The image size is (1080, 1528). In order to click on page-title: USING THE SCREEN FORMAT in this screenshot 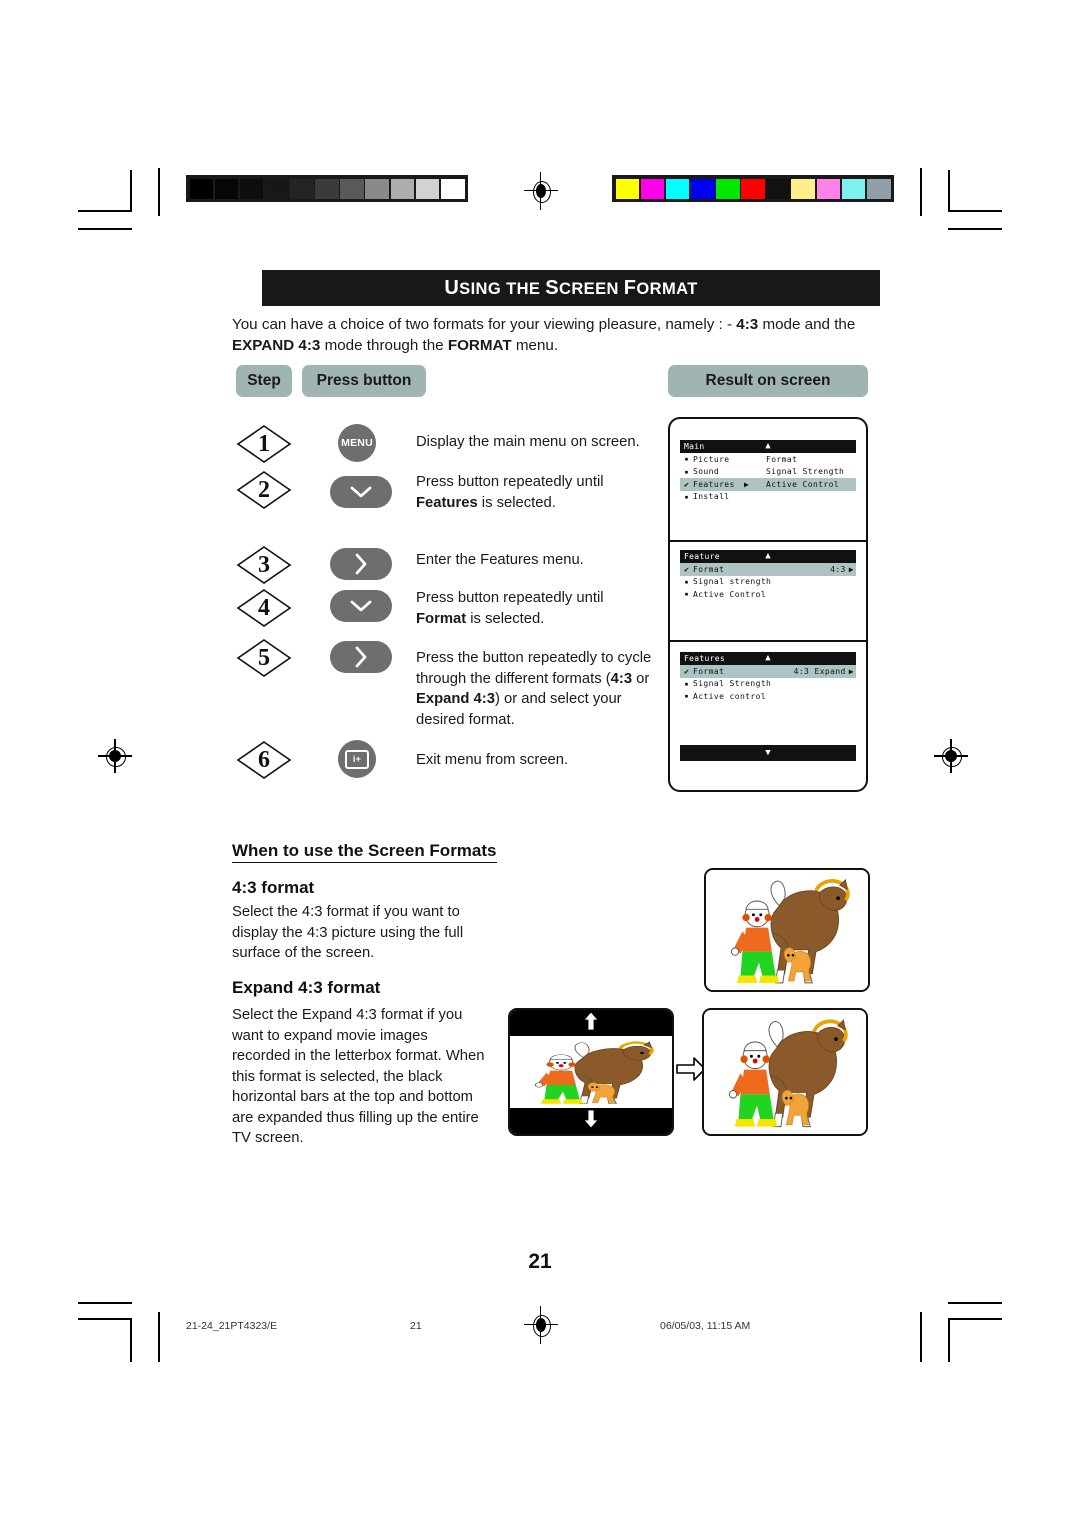, I will do `click(571, 288)`.